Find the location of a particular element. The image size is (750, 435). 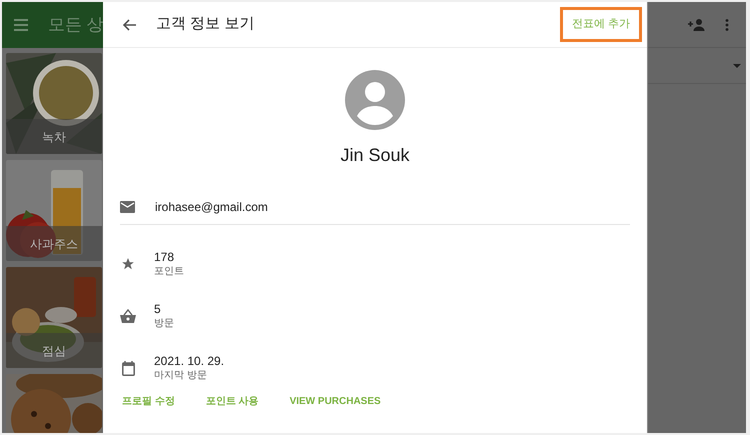

product-label: 점심 is located at coordinates (54, 350).